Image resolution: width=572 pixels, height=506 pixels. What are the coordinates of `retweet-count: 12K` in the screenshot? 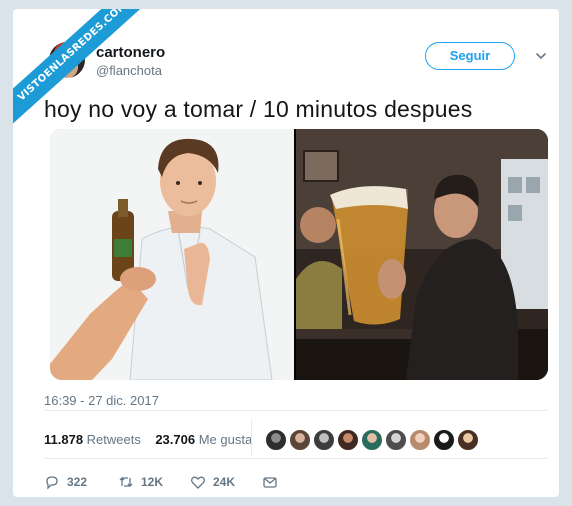 It's located at (152, 482).